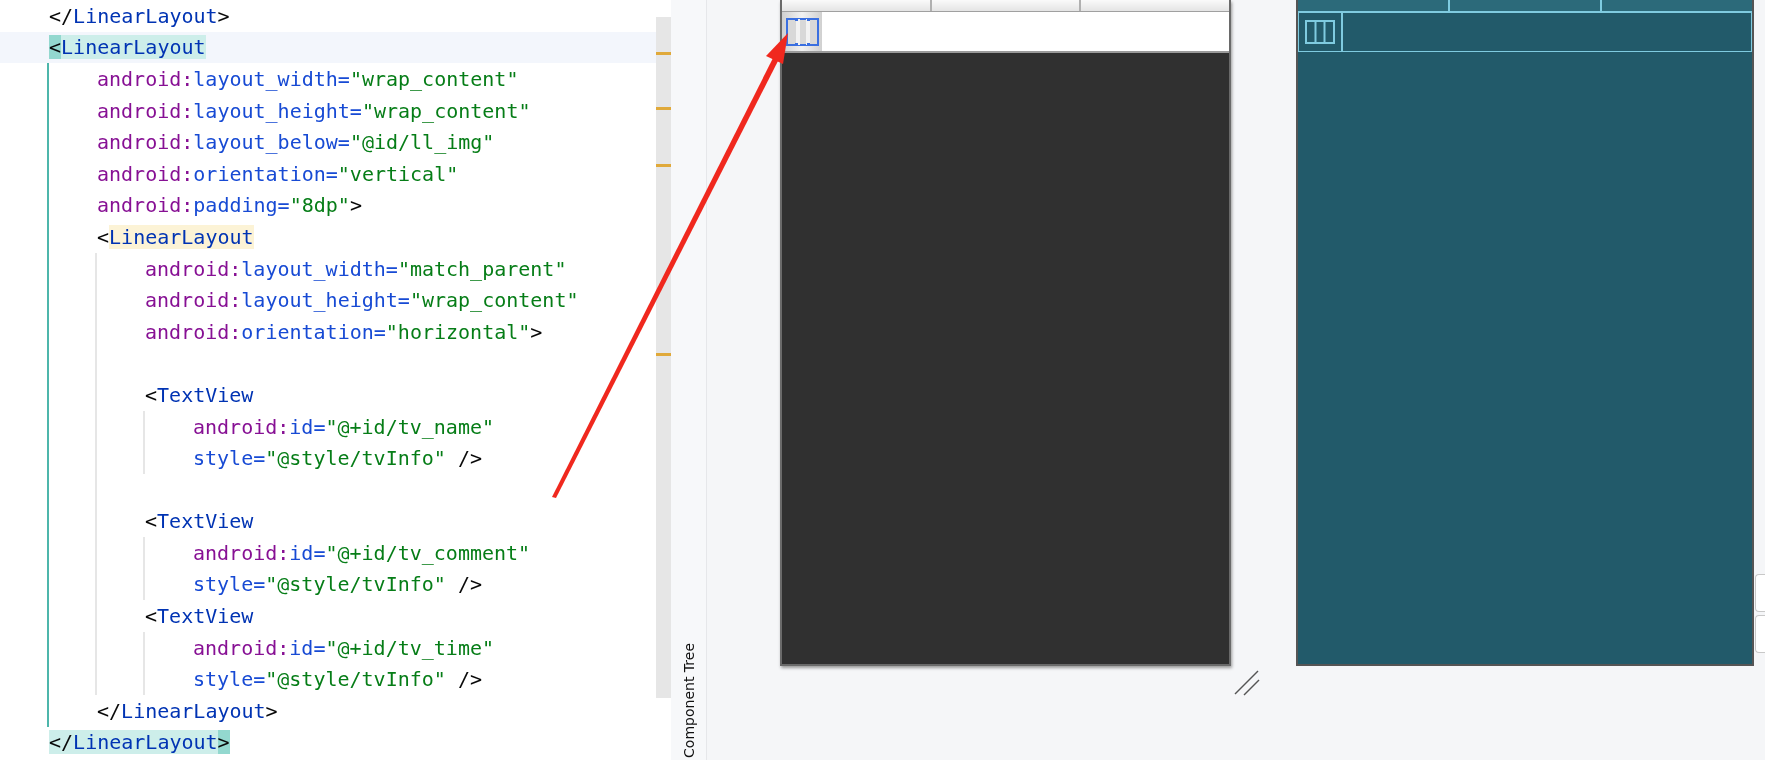  I want to click on code-line: android:layout_below="@id/ll_img", so click(296, 143).